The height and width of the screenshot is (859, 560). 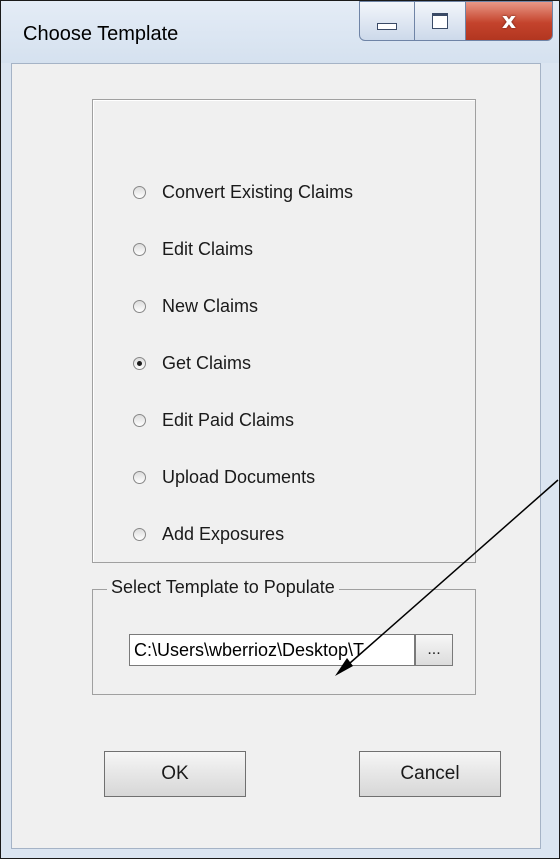 I want to click on close-button: x, so click(x=509, y=21).